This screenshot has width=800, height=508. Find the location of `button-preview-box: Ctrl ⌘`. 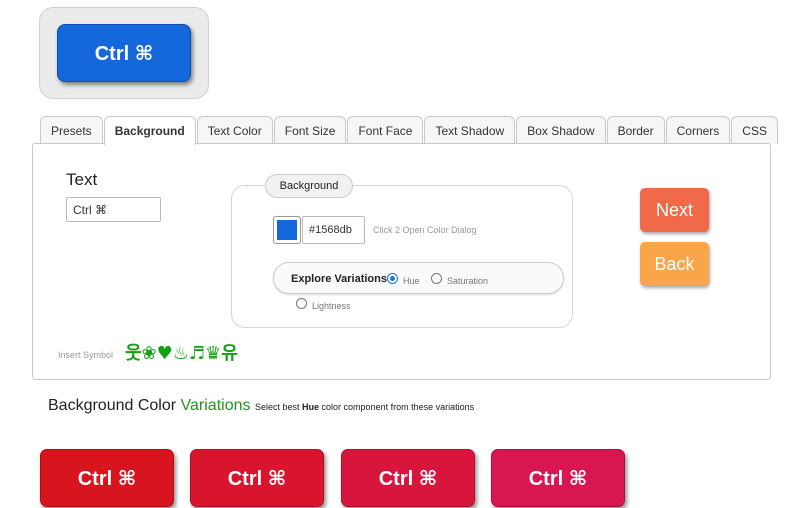

button-preview-box: Ctrl ⌘ is located at coordinates (124, 53).